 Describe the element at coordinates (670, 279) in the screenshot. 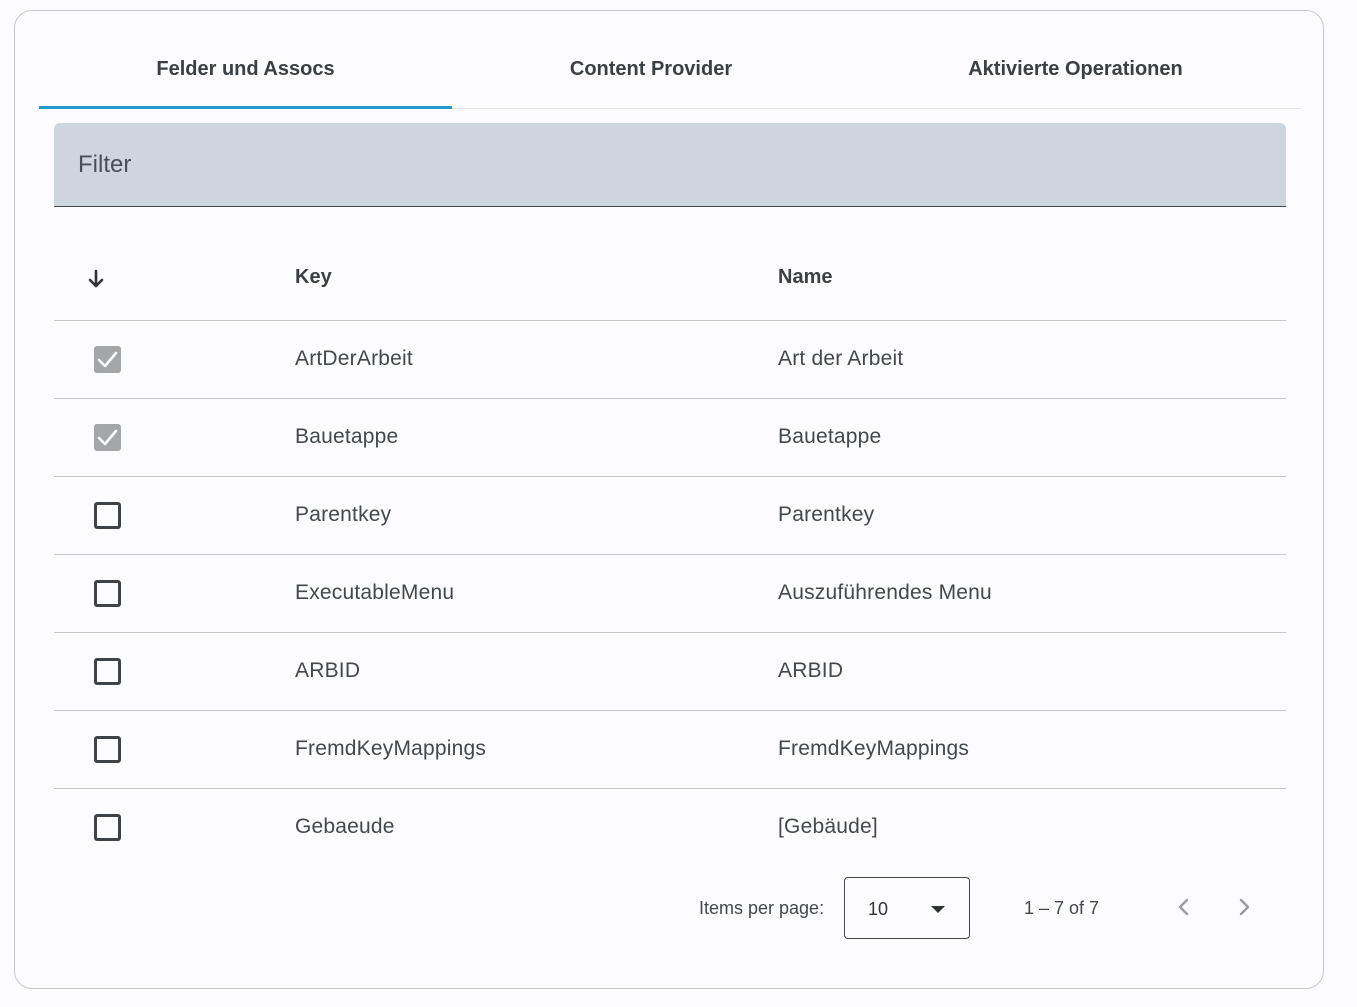

I see `table-header: Key Name` at that location.